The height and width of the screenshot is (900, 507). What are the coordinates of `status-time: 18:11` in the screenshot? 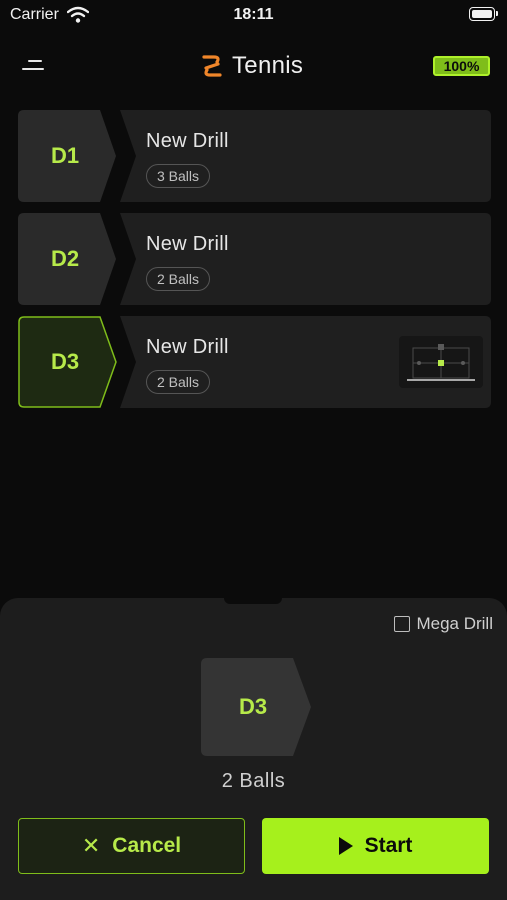 It's located at (253, 14).